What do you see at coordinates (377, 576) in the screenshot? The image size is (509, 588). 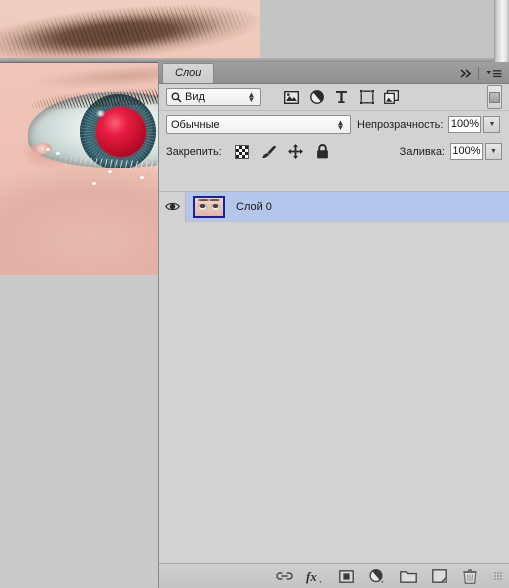 I see `new-adjustment-layer-icon` at bounding box center [377, 576].